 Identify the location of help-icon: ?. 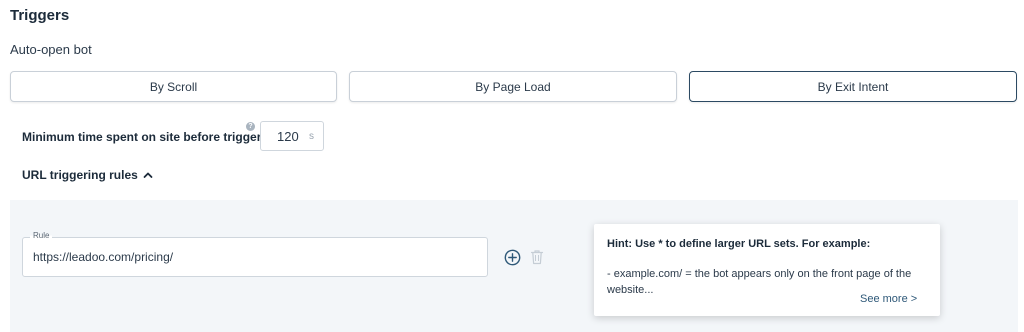
(250, 126).